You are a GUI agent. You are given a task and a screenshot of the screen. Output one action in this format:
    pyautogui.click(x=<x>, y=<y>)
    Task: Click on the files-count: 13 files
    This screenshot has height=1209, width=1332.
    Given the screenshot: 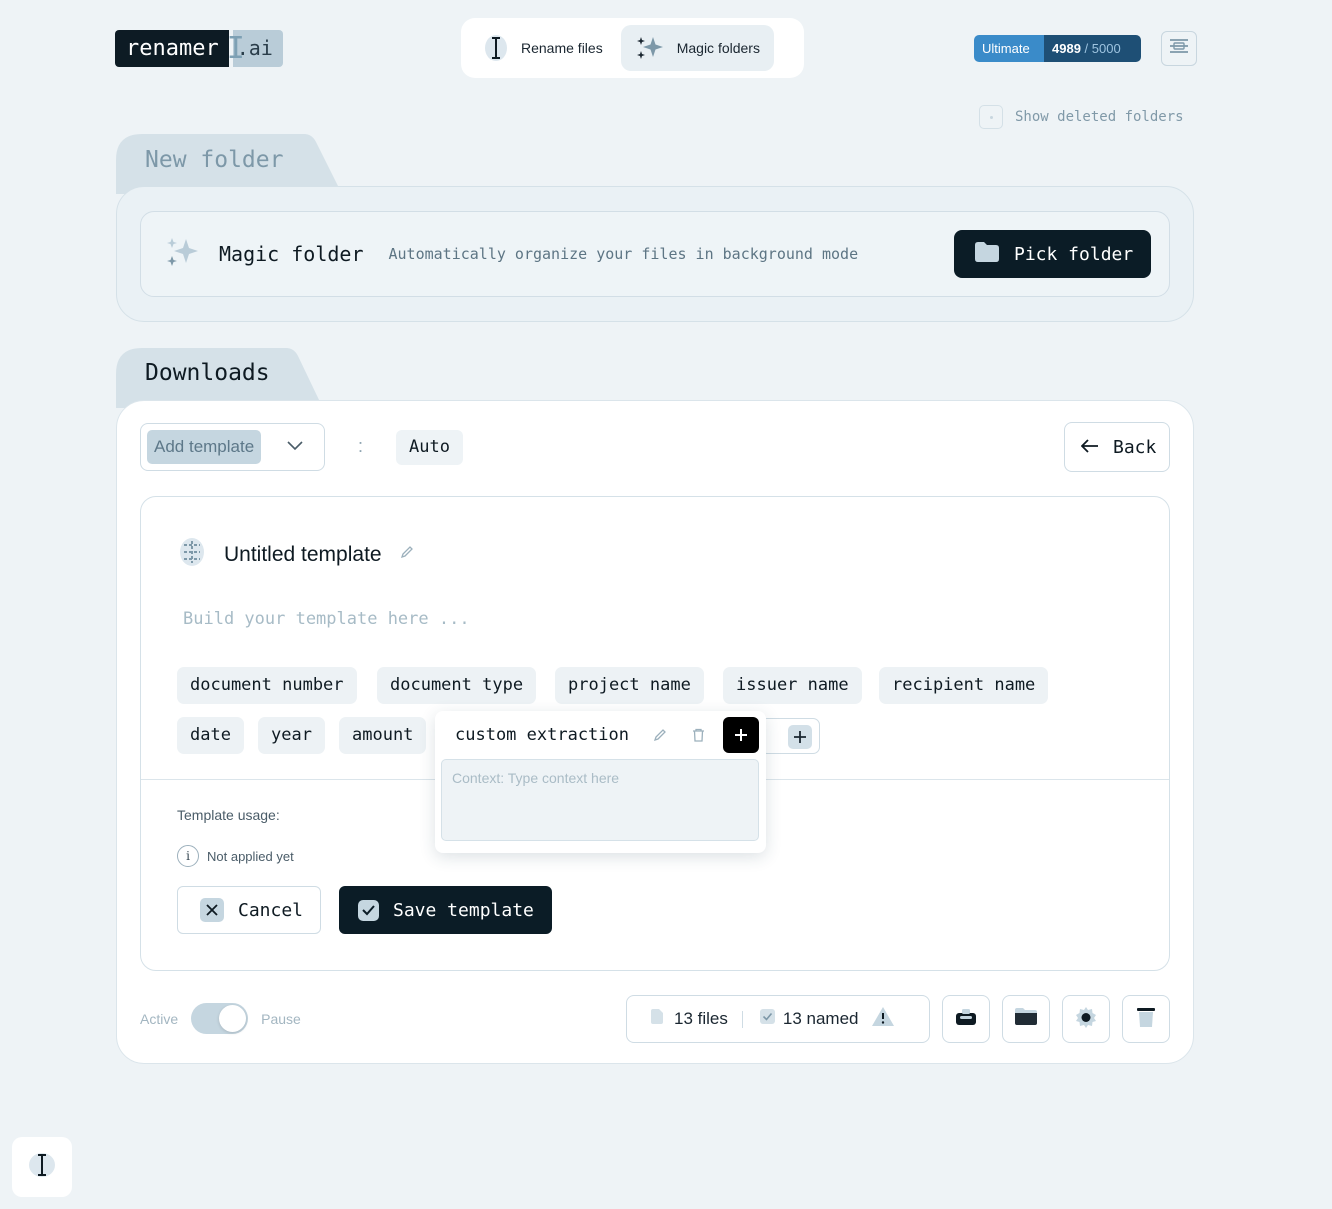 What is the action you would take?
    pyautogui.click(x=701, y=1018)
    